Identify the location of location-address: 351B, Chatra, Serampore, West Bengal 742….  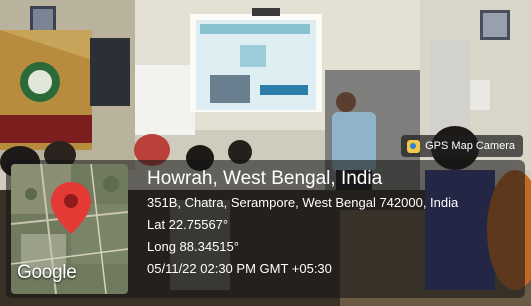
(303, 202).